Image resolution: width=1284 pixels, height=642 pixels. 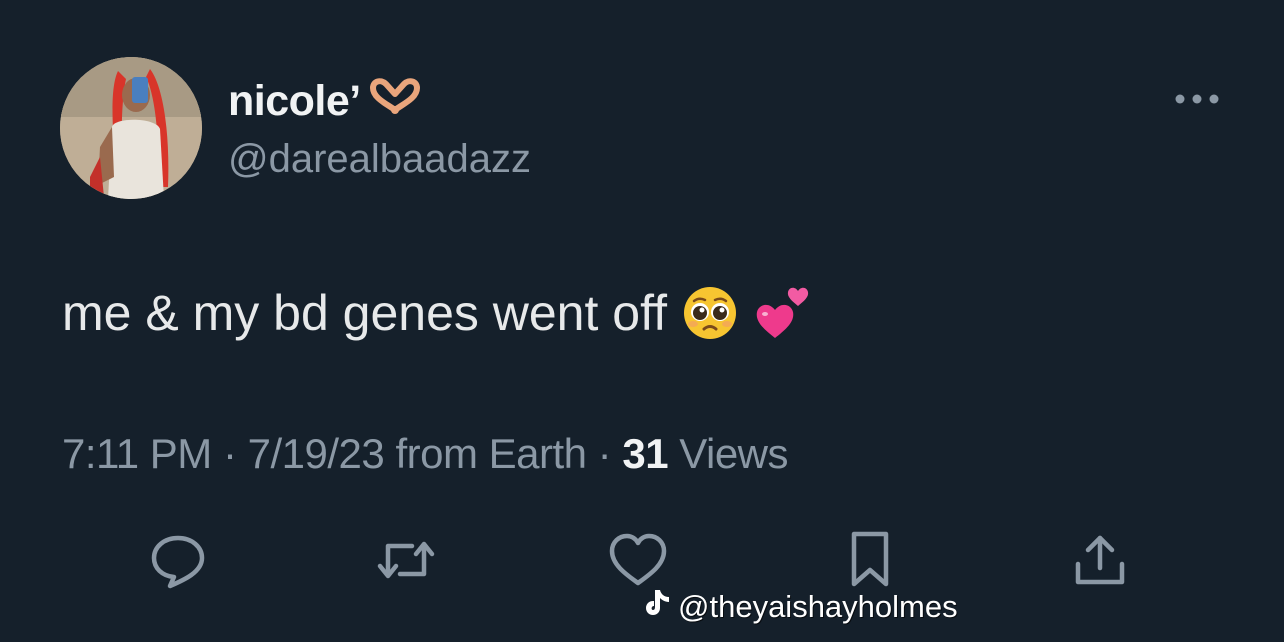 I want to click on reply-button, so click(x=178, y=560).